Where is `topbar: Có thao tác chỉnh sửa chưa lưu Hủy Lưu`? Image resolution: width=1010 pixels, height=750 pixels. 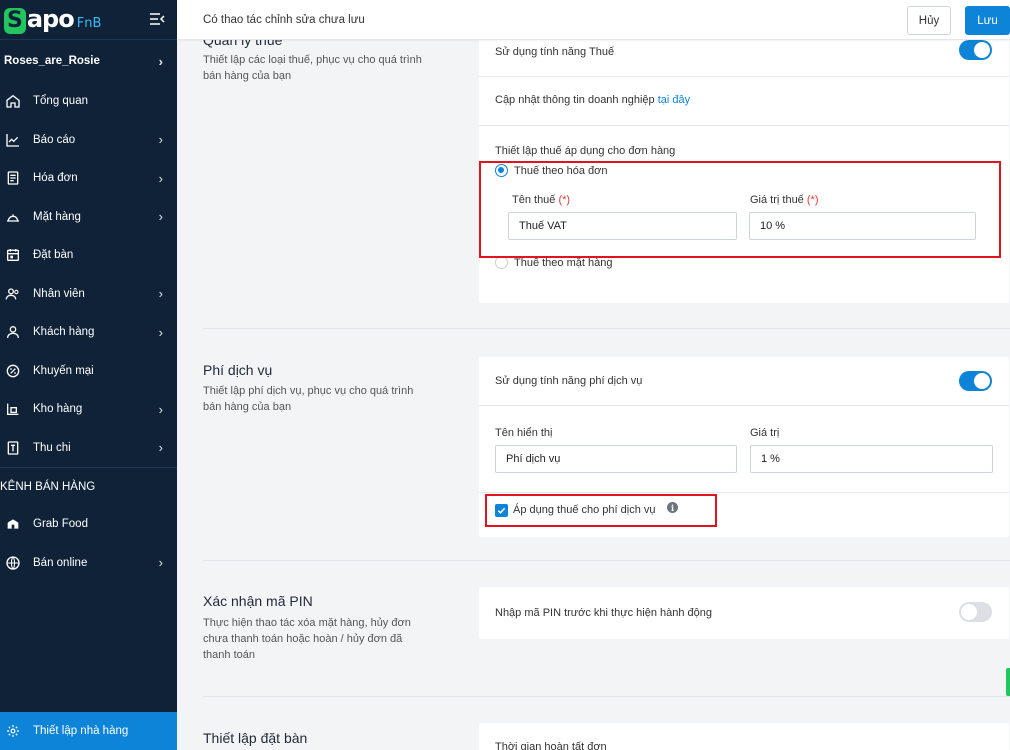
topbar: Có thao tác chỉnh sửa chưa lưu Hủy Lưu is located at coordinates (593, 20).